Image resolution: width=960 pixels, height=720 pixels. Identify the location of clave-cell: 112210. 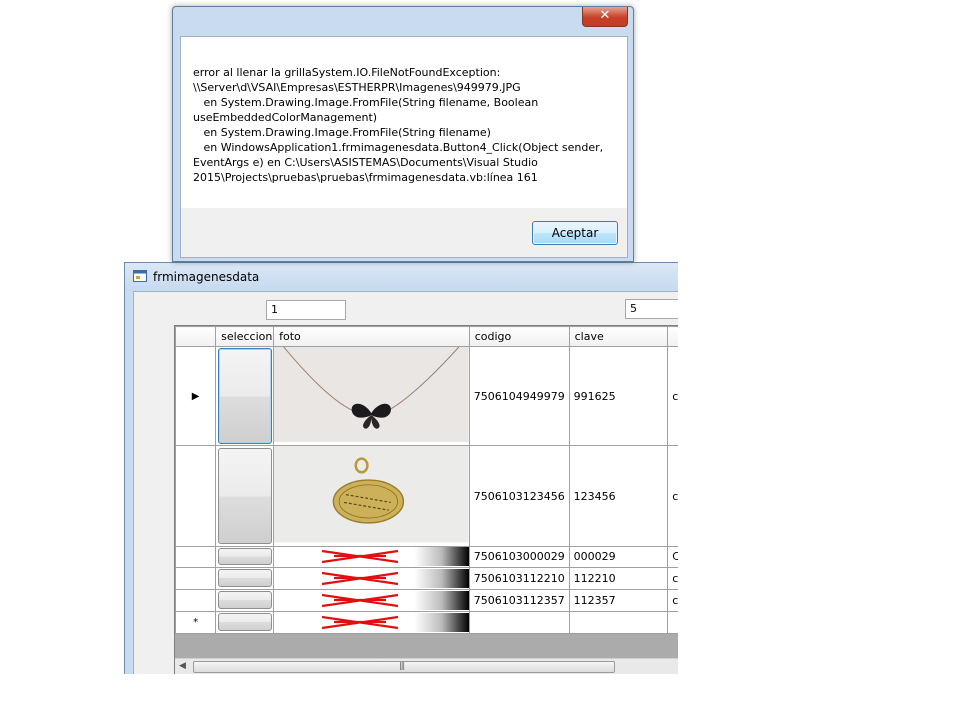
(618, 578).